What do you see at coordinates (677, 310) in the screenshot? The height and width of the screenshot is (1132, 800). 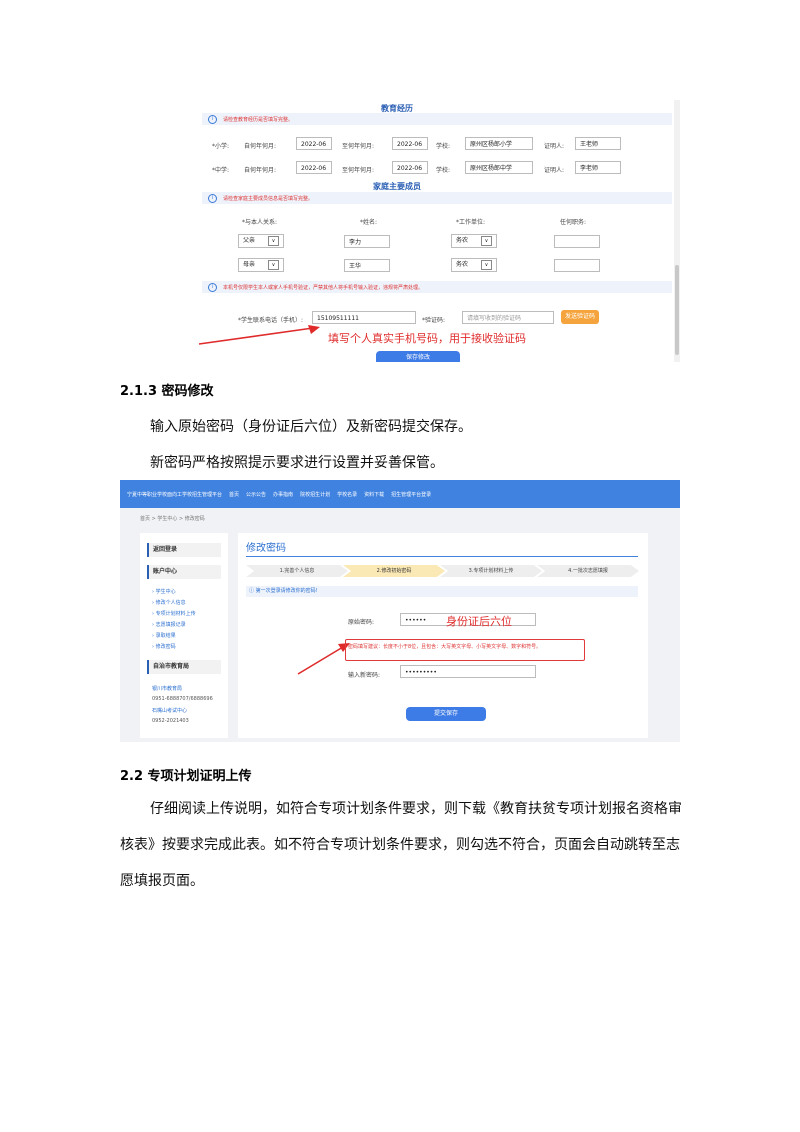 I see `scrollbar-thumb` at bounding box center [677, 310].